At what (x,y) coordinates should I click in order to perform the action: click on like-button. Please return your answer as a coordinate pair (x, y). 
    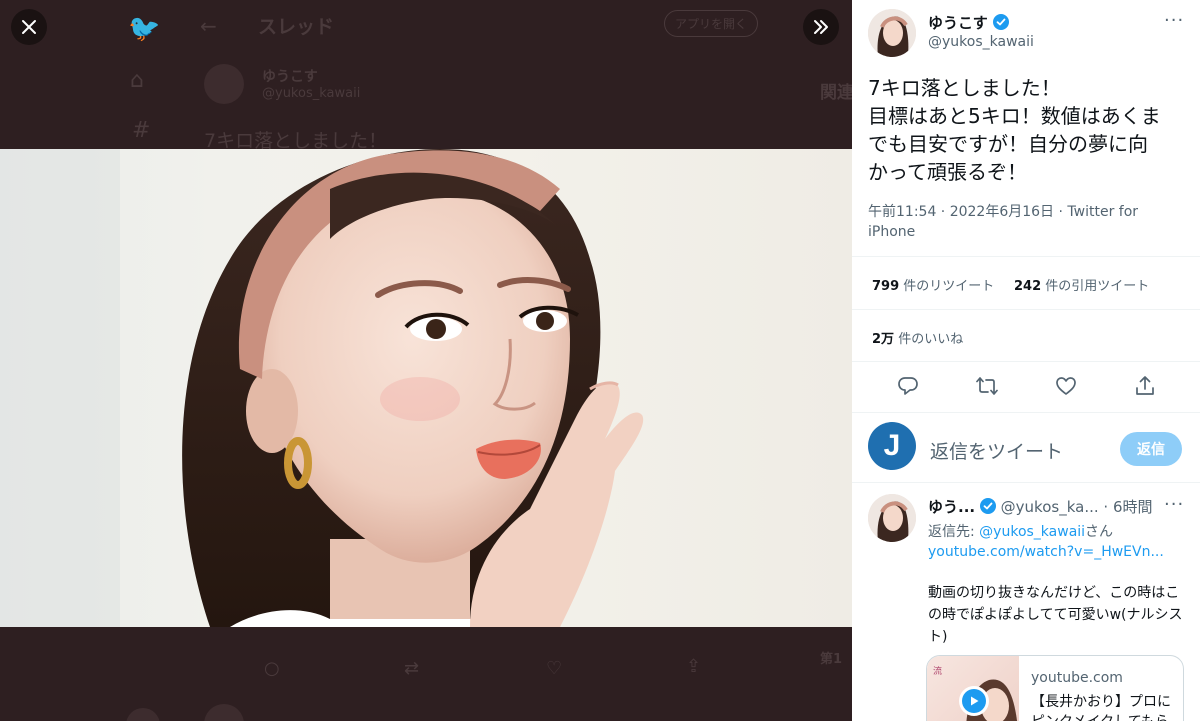
    Looking at the image, I should click on (1066, 386).